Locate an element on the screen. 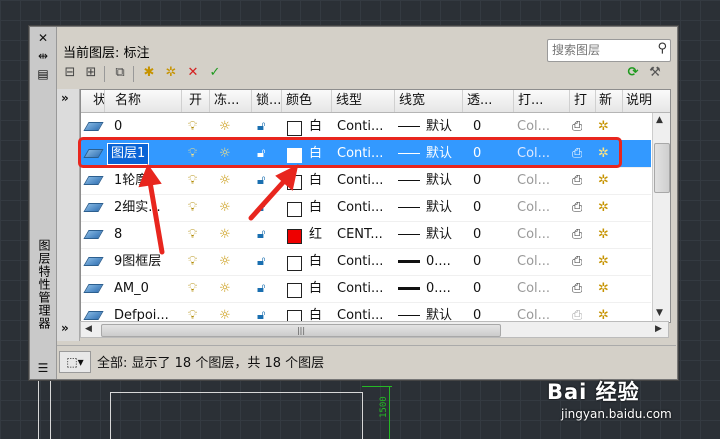  watermark-site: jingyan.baidu.com is located at coordinates (616, 414).